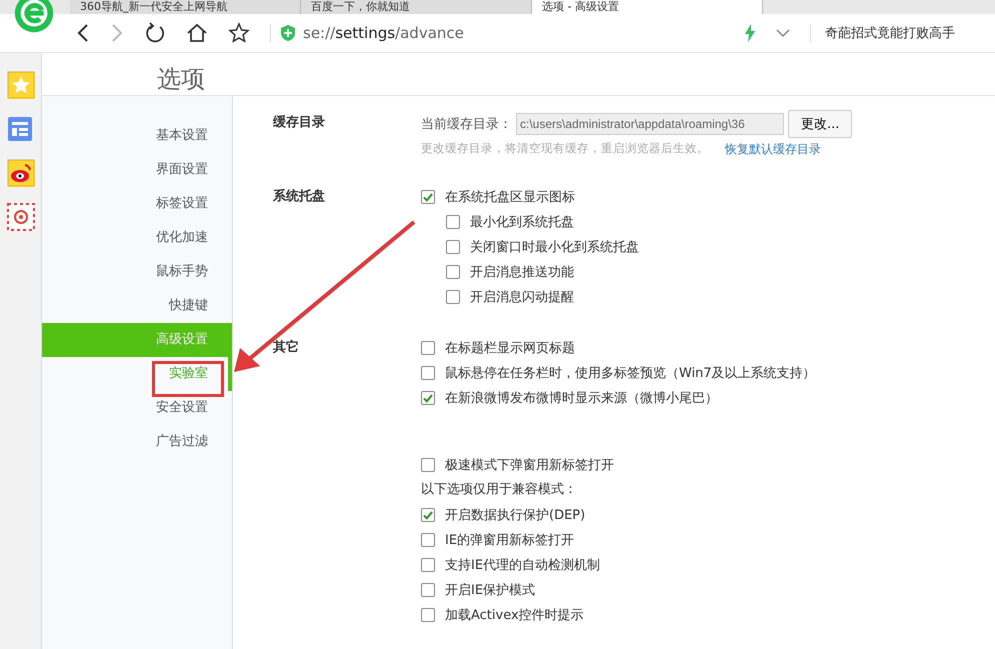 The image size is (995, 649). I want to click on nav-item: 广告过滤, so click(137, 442).